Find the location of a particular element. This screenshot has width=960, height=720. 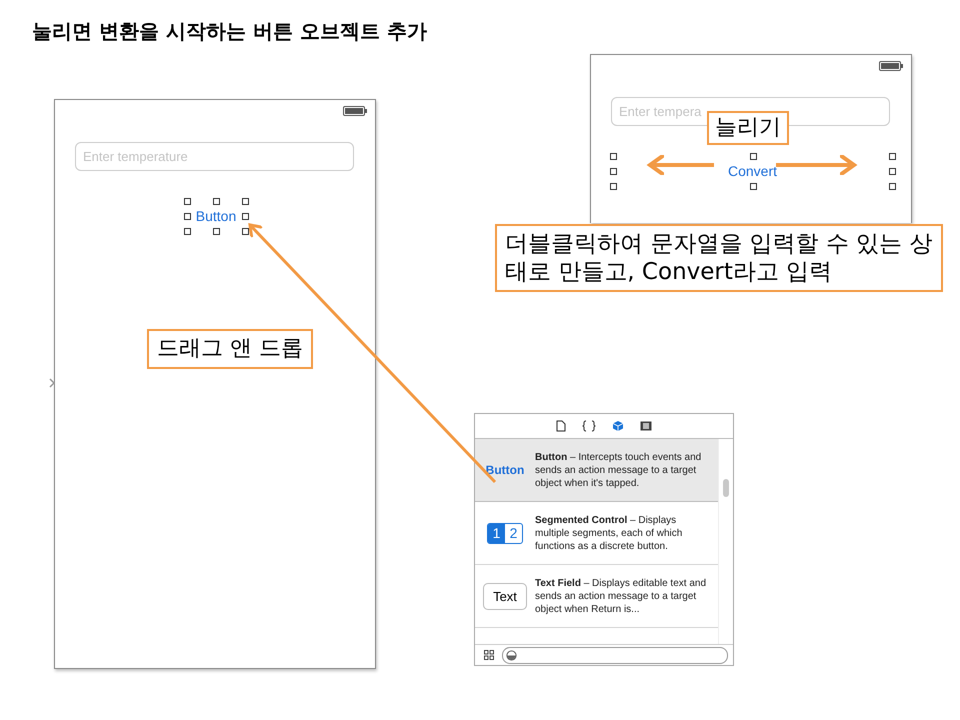

item-description: Segmented Control – Displays multiple segments, each of which functions as a discrete button. is located at coordinates (609, 533).